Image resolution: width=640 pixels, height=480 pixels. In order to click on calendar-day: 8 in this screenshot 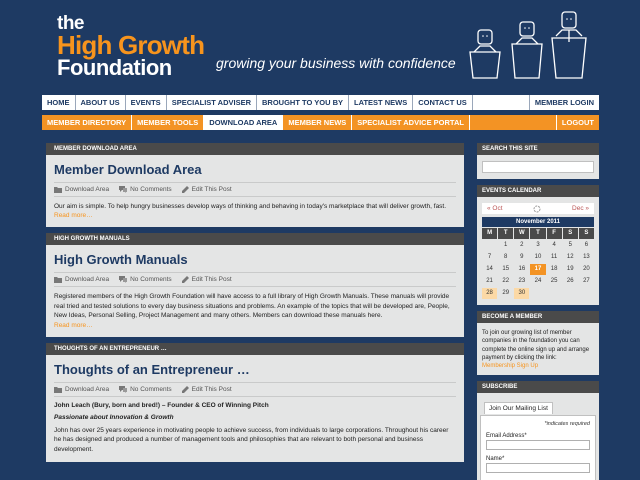, I will do `click(506, 257)`.